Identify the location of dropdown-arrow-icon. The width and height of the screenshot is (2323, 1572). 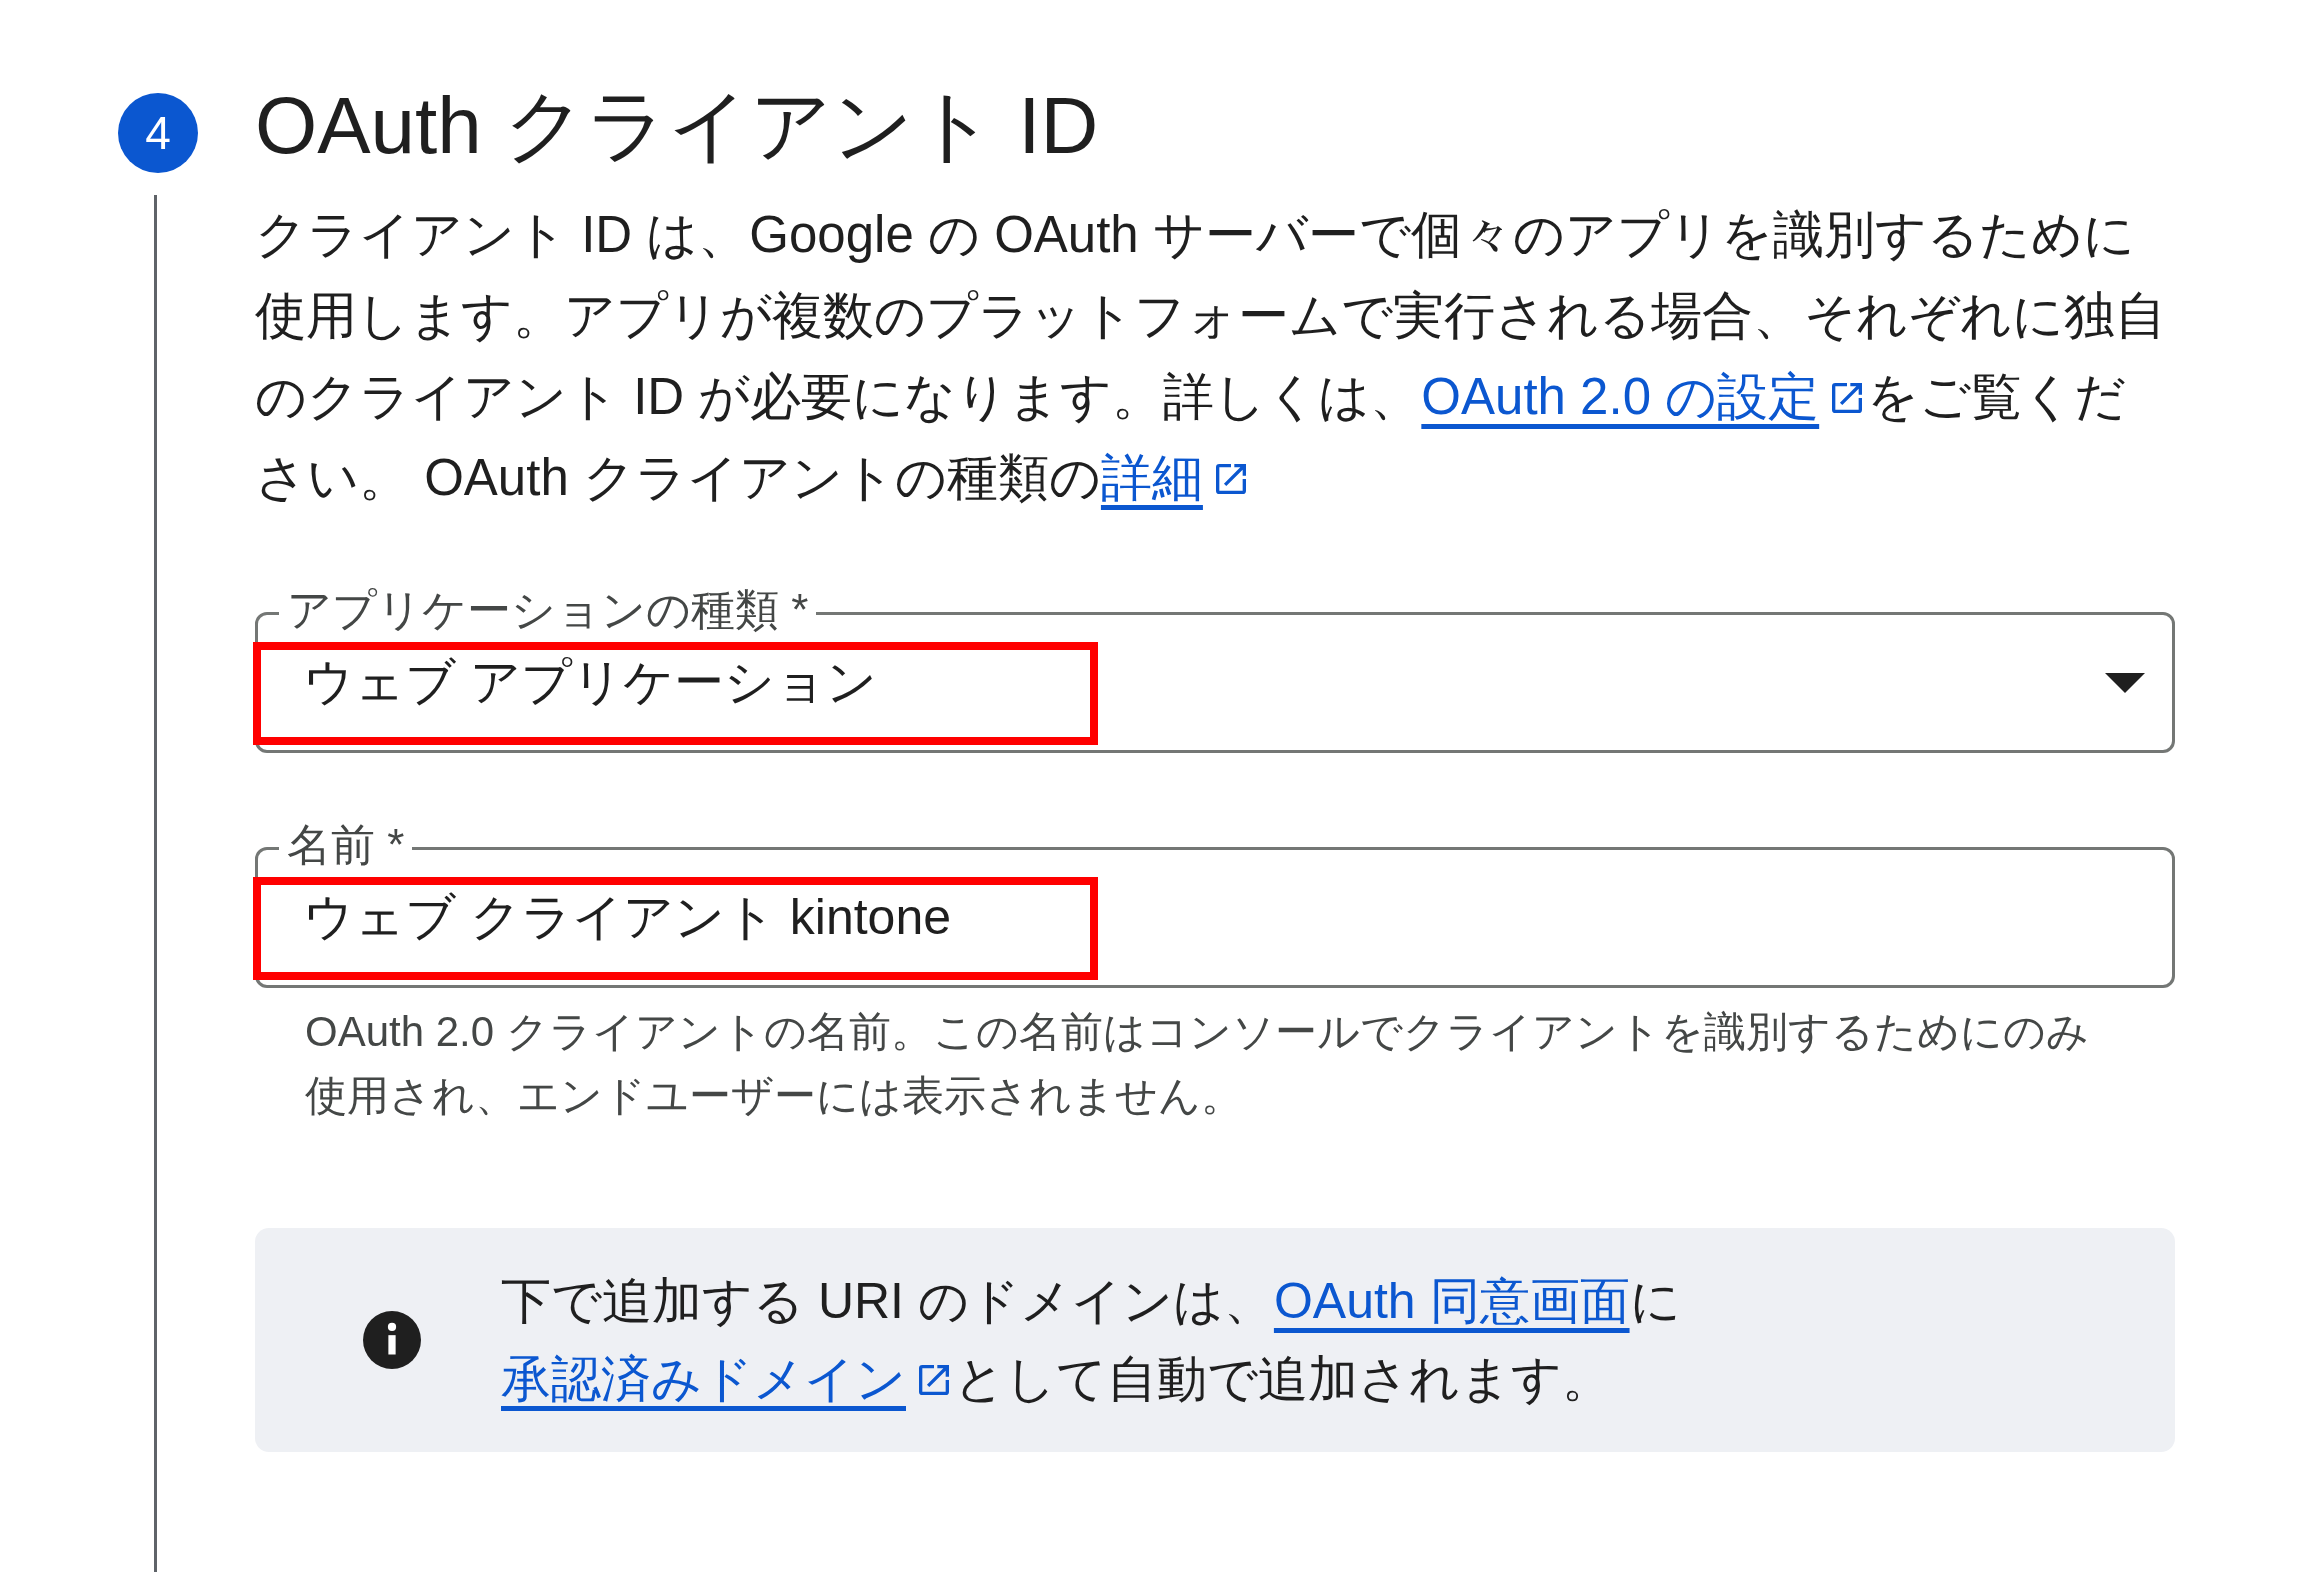
(2125, 682).